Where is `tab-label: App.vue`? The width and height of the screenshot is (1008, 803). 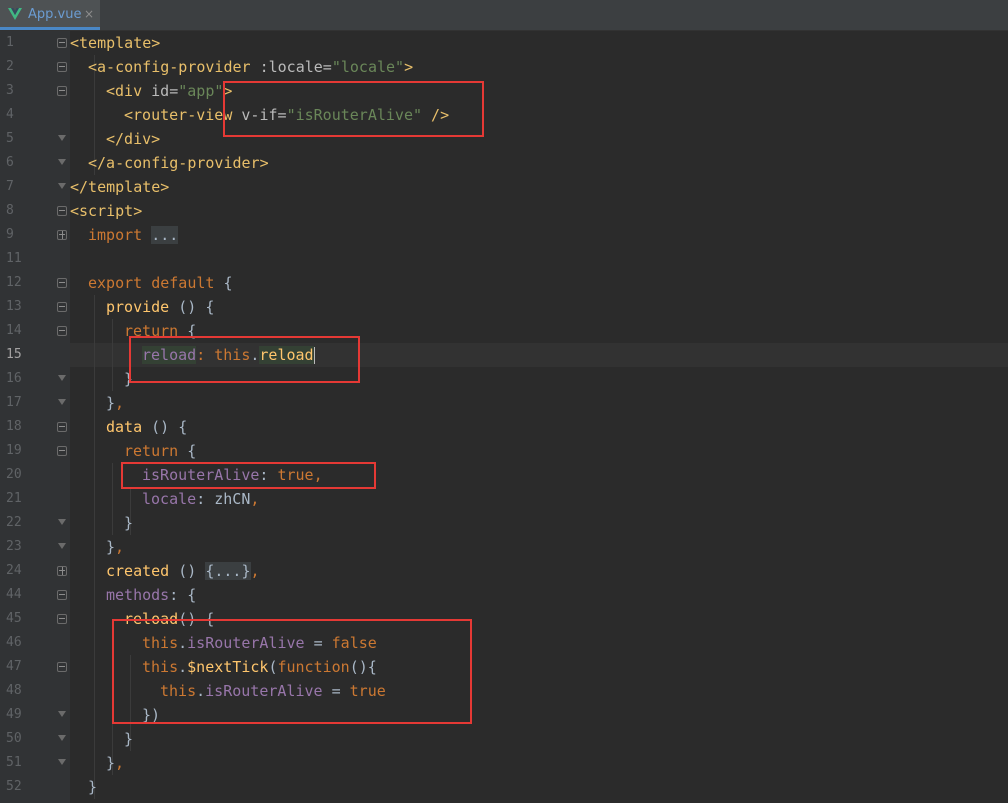
tab-label: App.vue is located at coordinates (55, 14).